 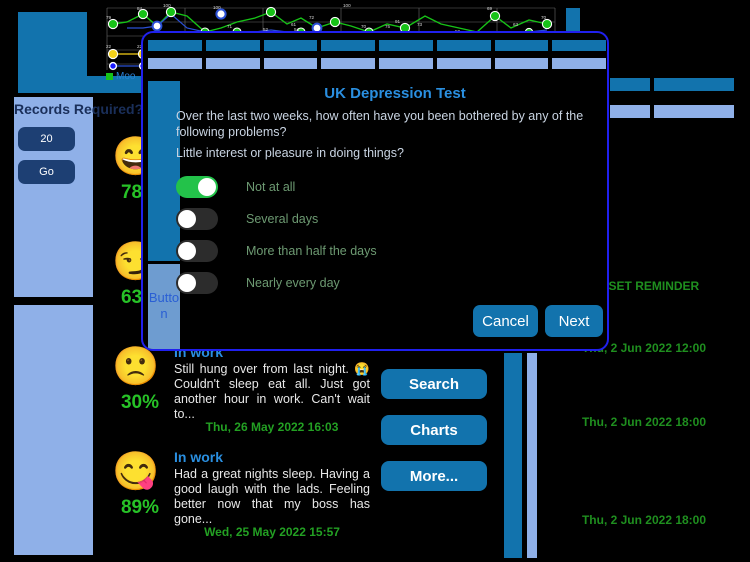 I want to click on option-label: More than half the days, so click(x=311, y=251).